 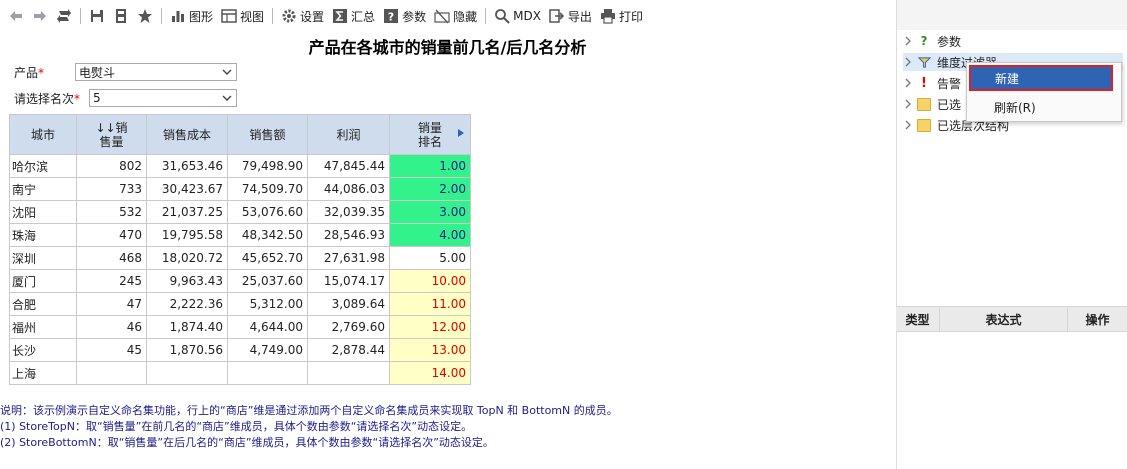 I want to click on cell-profit: 28,546.93, so click(x=348, y=235).